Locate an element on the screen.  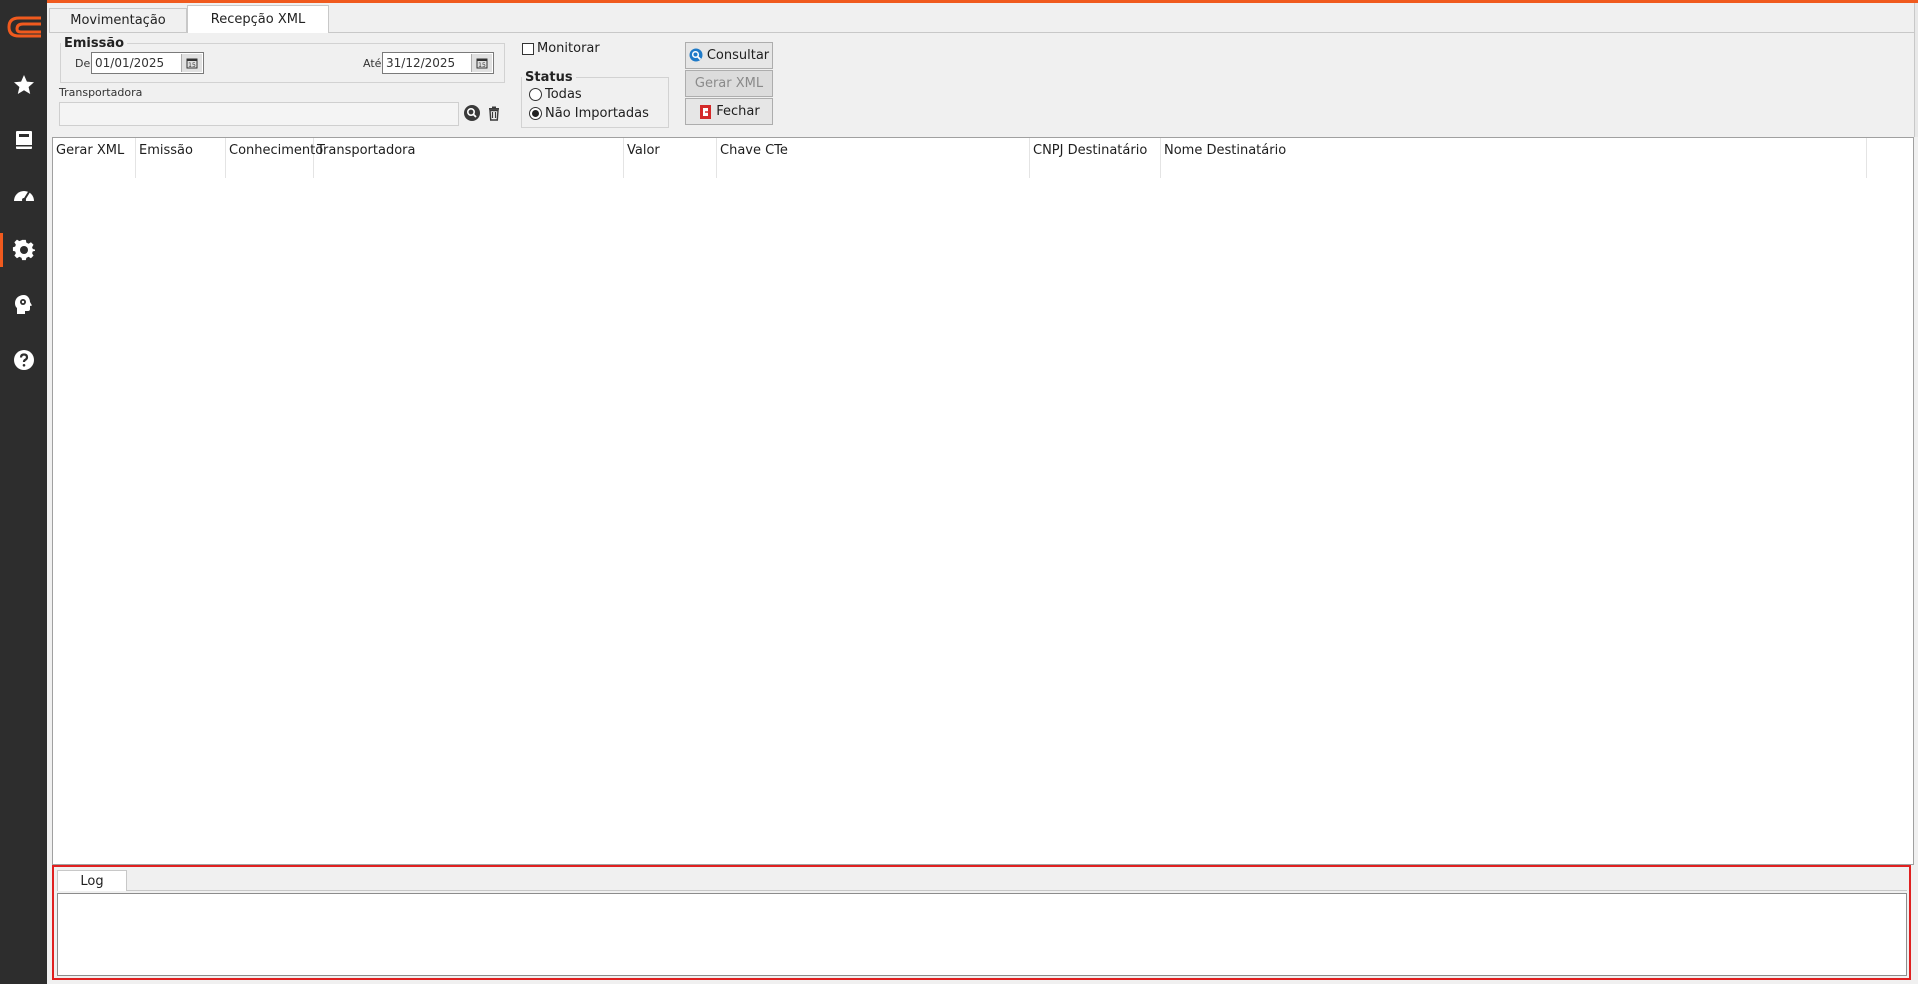
column-header-cnpj-destinatario: CNPJ Destinatário is located at coordinates (1095, 158).